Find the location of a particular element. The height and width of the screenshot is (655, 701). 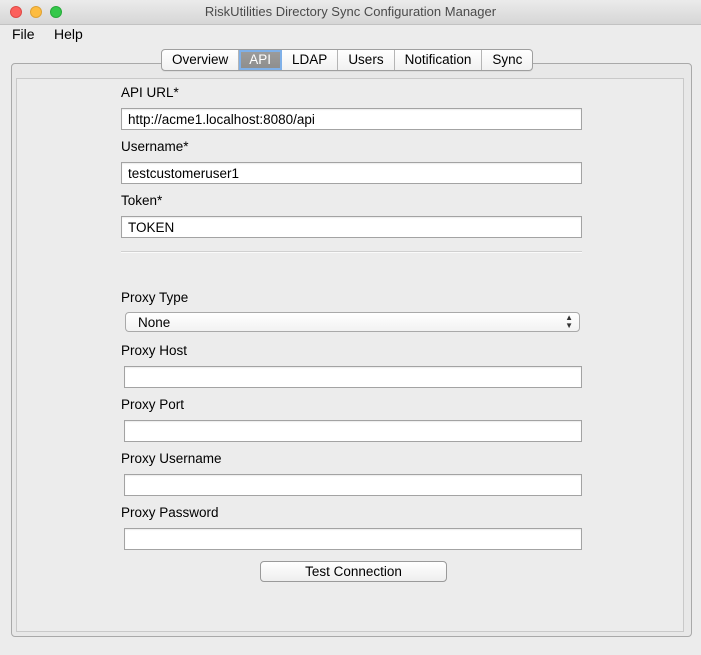

proxy-password-input is located at coordinates (353, 539).